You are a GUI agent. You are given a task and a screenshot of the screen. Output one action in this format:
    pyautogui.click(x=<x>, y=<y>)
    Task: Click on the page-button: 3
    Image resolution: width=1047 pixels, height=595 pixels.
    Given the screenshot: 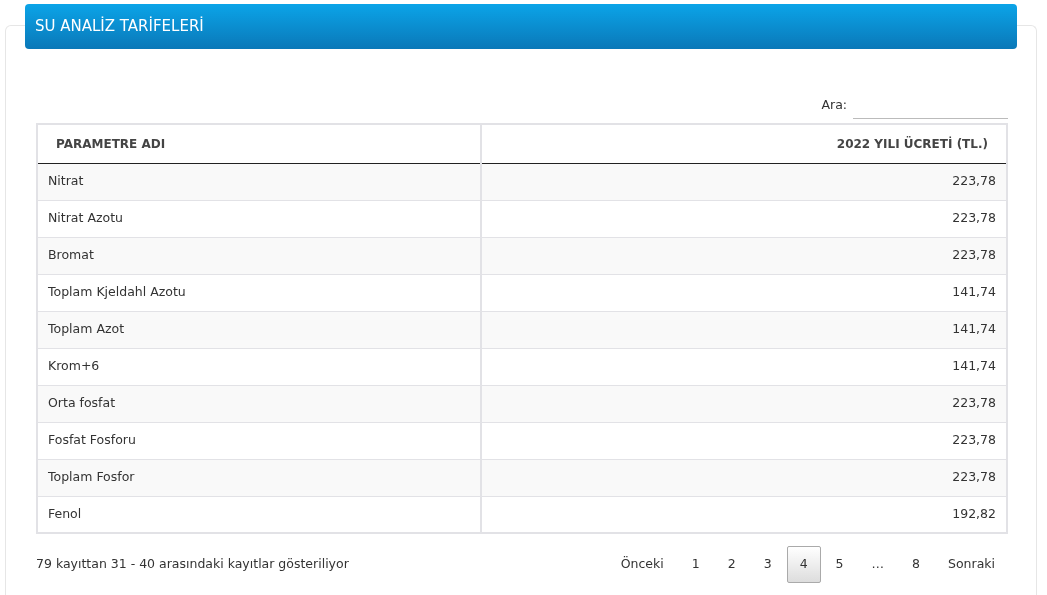 What is the action you would take?
    pyautogui.click(x=767, y=564)
    